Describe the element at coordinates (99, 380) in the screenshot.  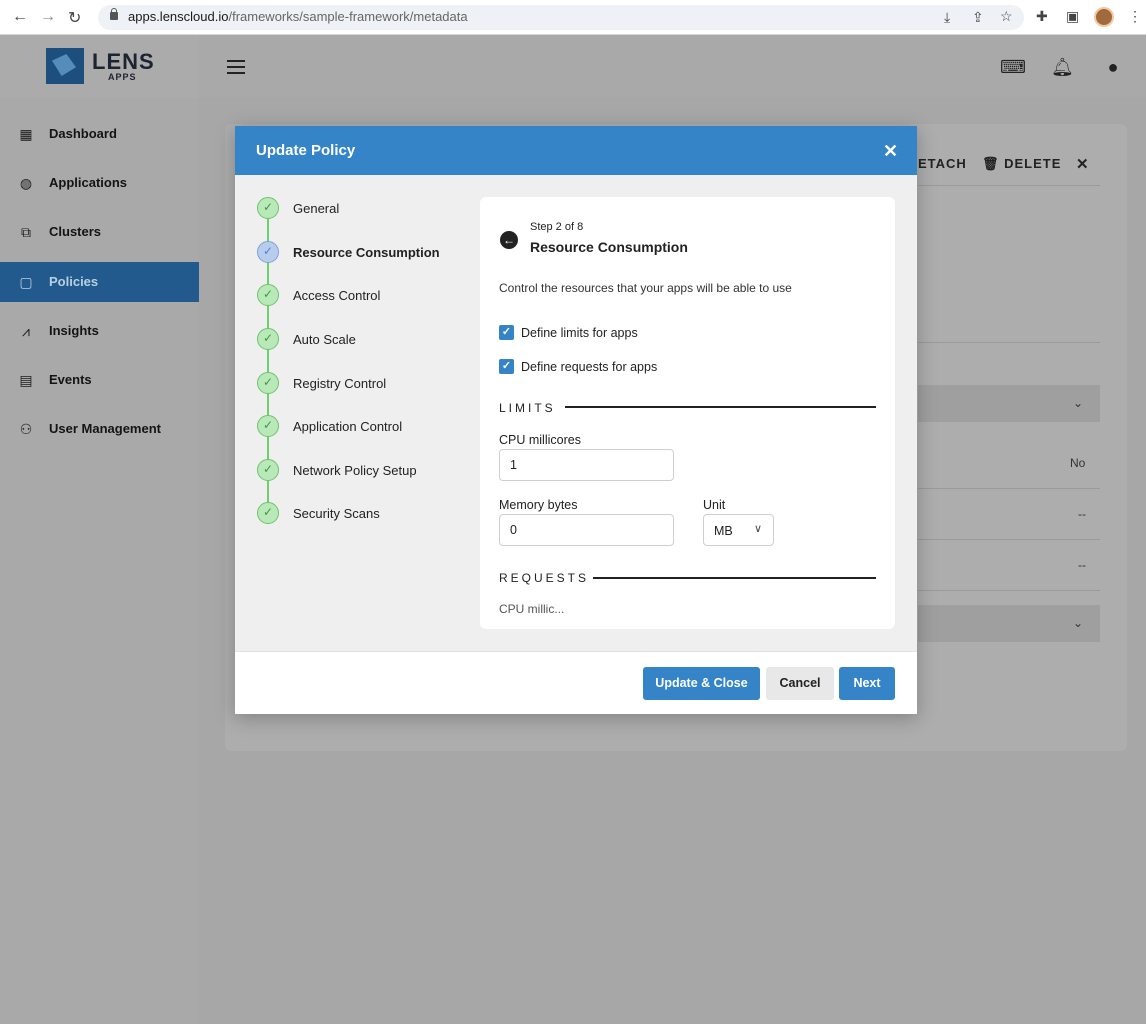
I see `sidebar-item-events: ▤ Events` at that location.